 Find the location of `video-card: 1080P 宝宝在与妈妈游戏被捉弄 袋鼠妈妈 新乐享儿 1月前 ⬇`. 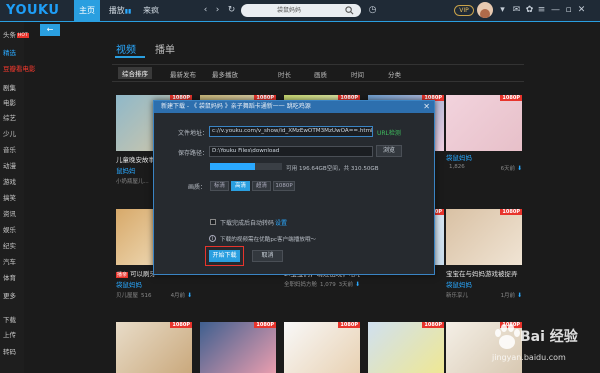

video-card: 1080P 宝宝在与妈妈游戏被捉弄 袋鼠妈妈 新乐享儿 1月前 ⬇ is located at coordinates (484, 254).